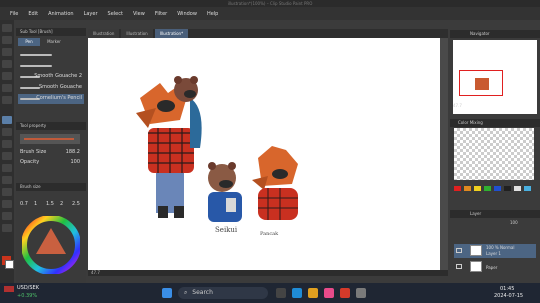 The image size is (540, 303). I want to click on gradient-tool-icon, so click(7, 168).